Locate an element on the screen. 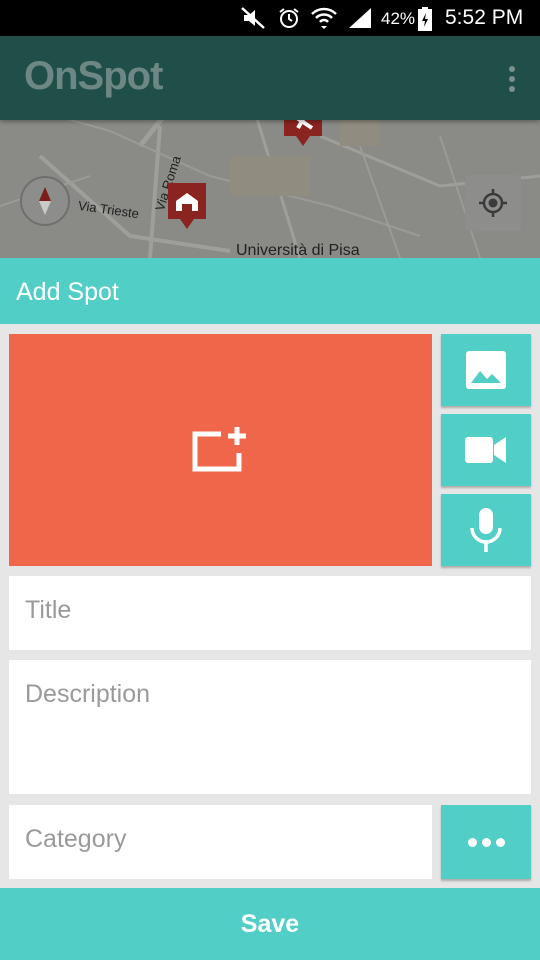 The image size is (540, 960). signal-icon is located at coordinates (360, 18).